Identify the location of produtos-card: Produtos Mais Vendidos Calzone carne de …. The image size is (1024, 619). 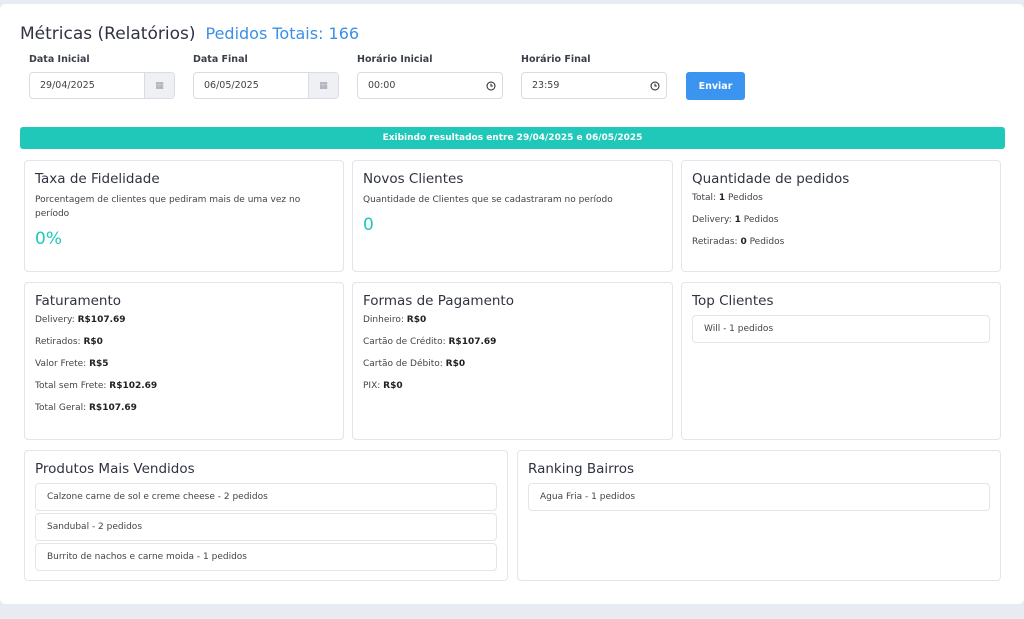
(266, 515).